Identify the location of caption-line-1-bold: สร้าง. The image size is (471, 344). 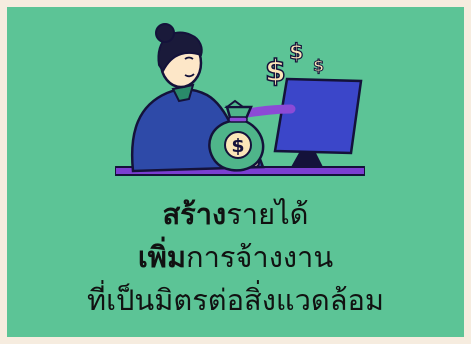
(194, 214).